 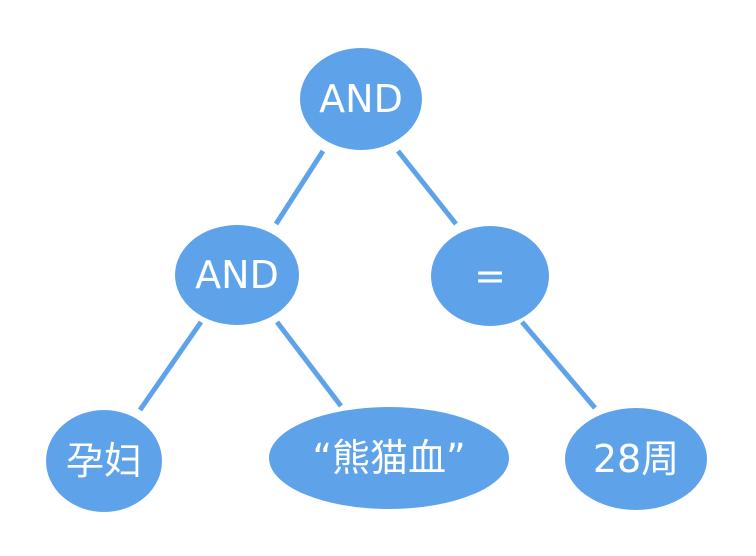 I want to click on edge-left-and-pregnant, so click(x=170, y=366).